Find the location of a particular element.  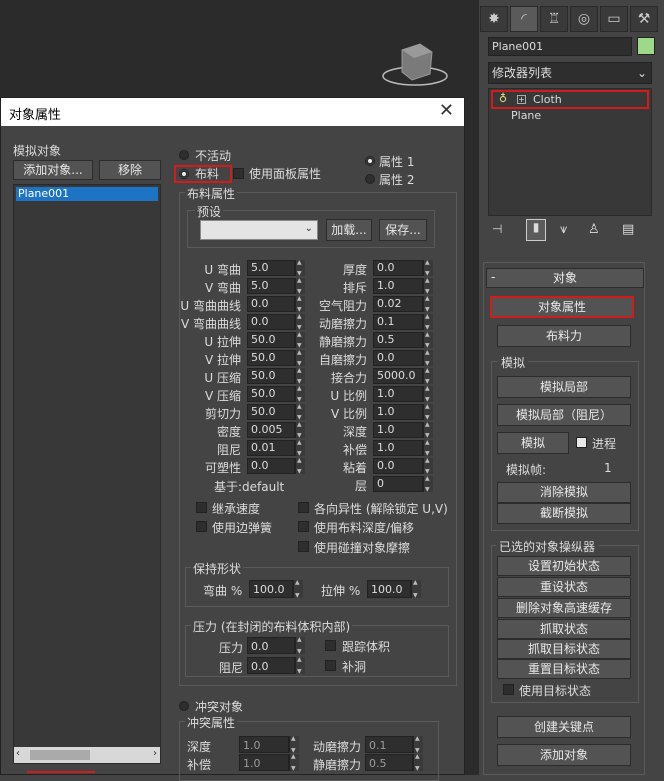

set-initial-state-button: 设置初始状态 is located at coordinates (564, 566).